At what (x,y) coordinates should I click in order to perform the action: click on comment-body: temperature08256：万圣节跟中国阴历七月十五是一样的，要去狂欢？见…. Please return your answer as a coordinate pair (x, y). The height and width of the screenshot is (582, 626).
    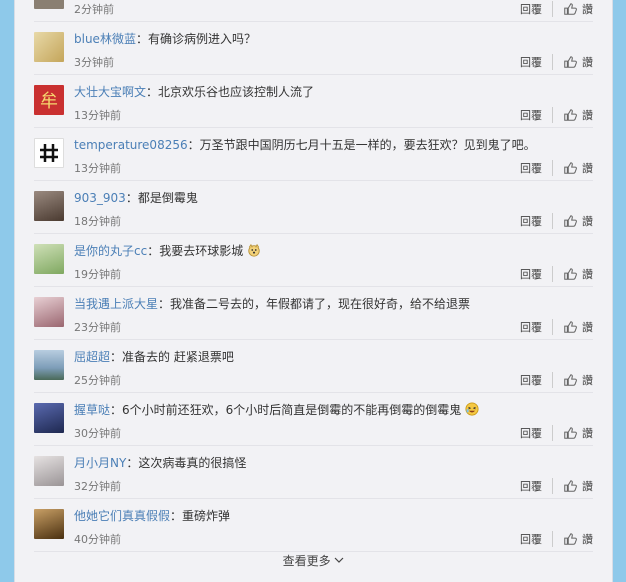
    Looking at the image, I should click on (305, 145).